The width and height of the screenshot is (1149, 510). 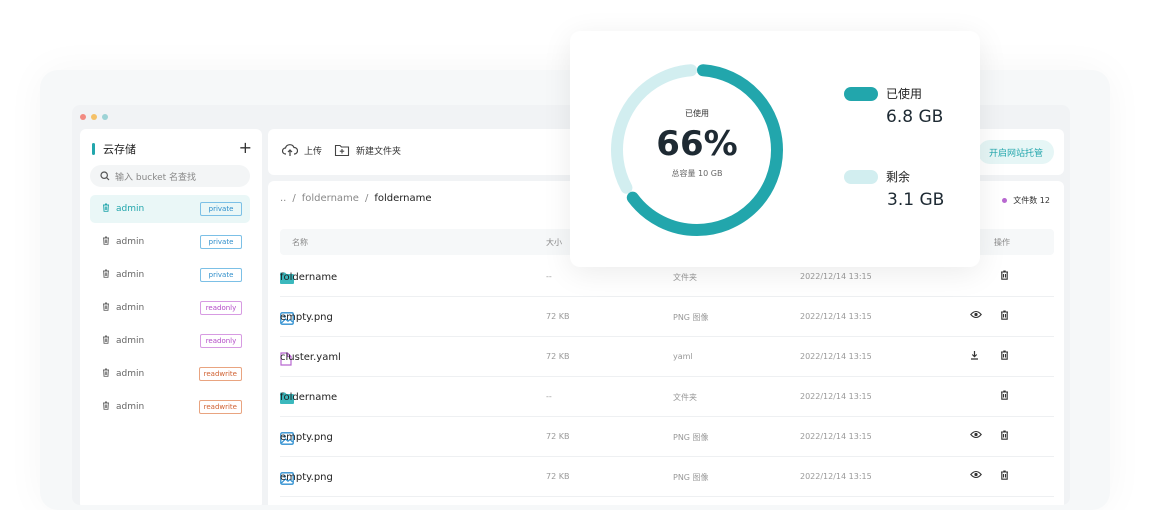 I want to click on file-row: cluster.yaml 72 KB yaml 2022/12/14 13:15, so click(x=667, y=357).